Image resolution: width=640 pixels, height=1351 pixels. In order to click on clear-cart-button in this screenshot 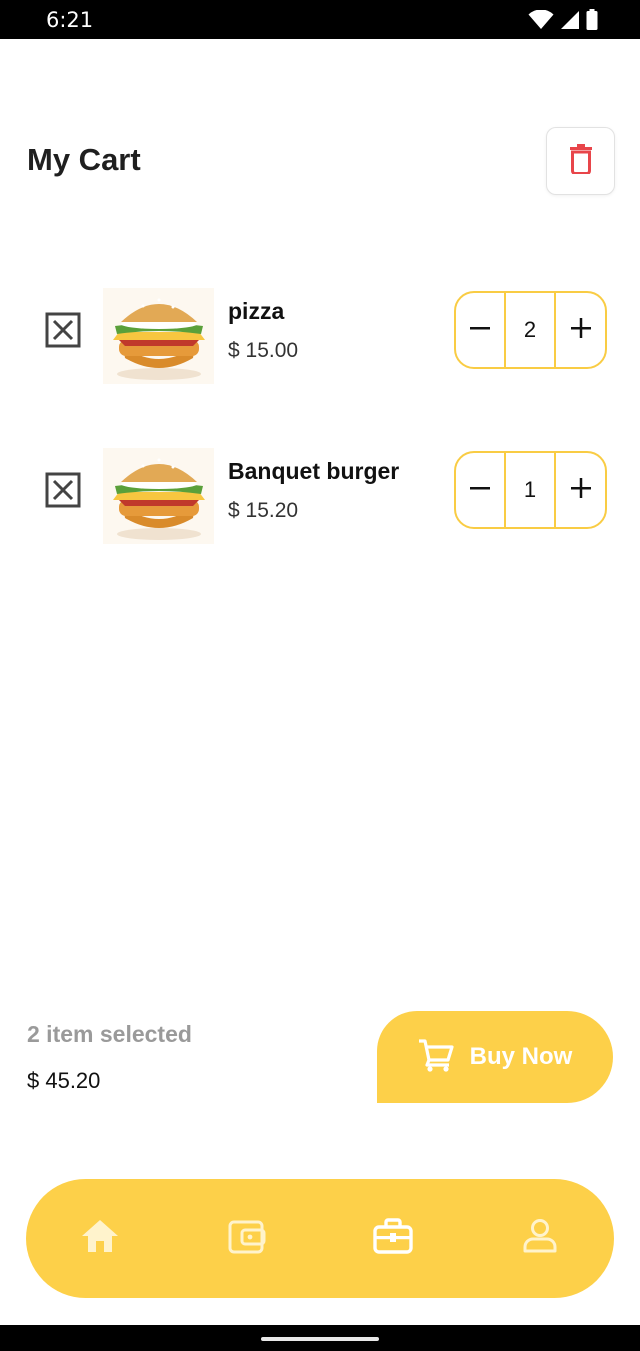, I will do `click(580, 161)`.